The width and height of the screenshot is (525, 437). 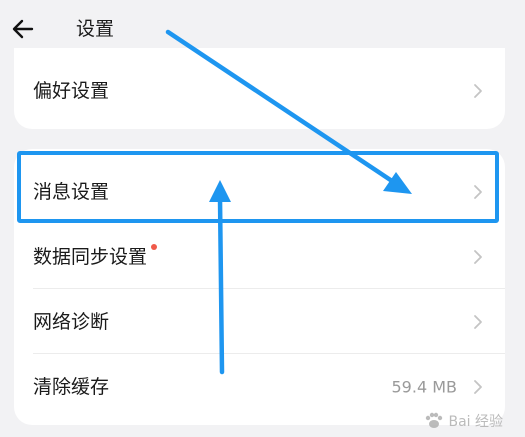 I want to click on settings-item-label: 清除缓存, so click(x=71, y=386).